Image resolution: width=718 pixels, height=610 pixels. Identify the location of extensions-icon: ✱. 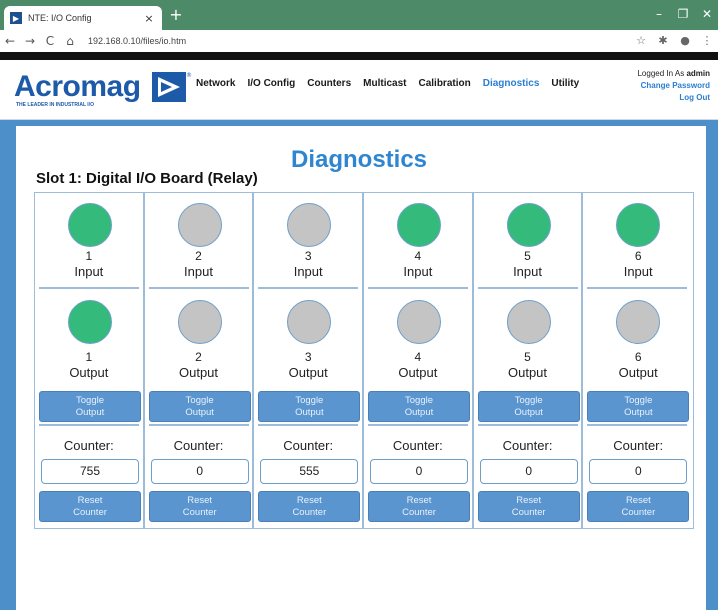
(663, 41).